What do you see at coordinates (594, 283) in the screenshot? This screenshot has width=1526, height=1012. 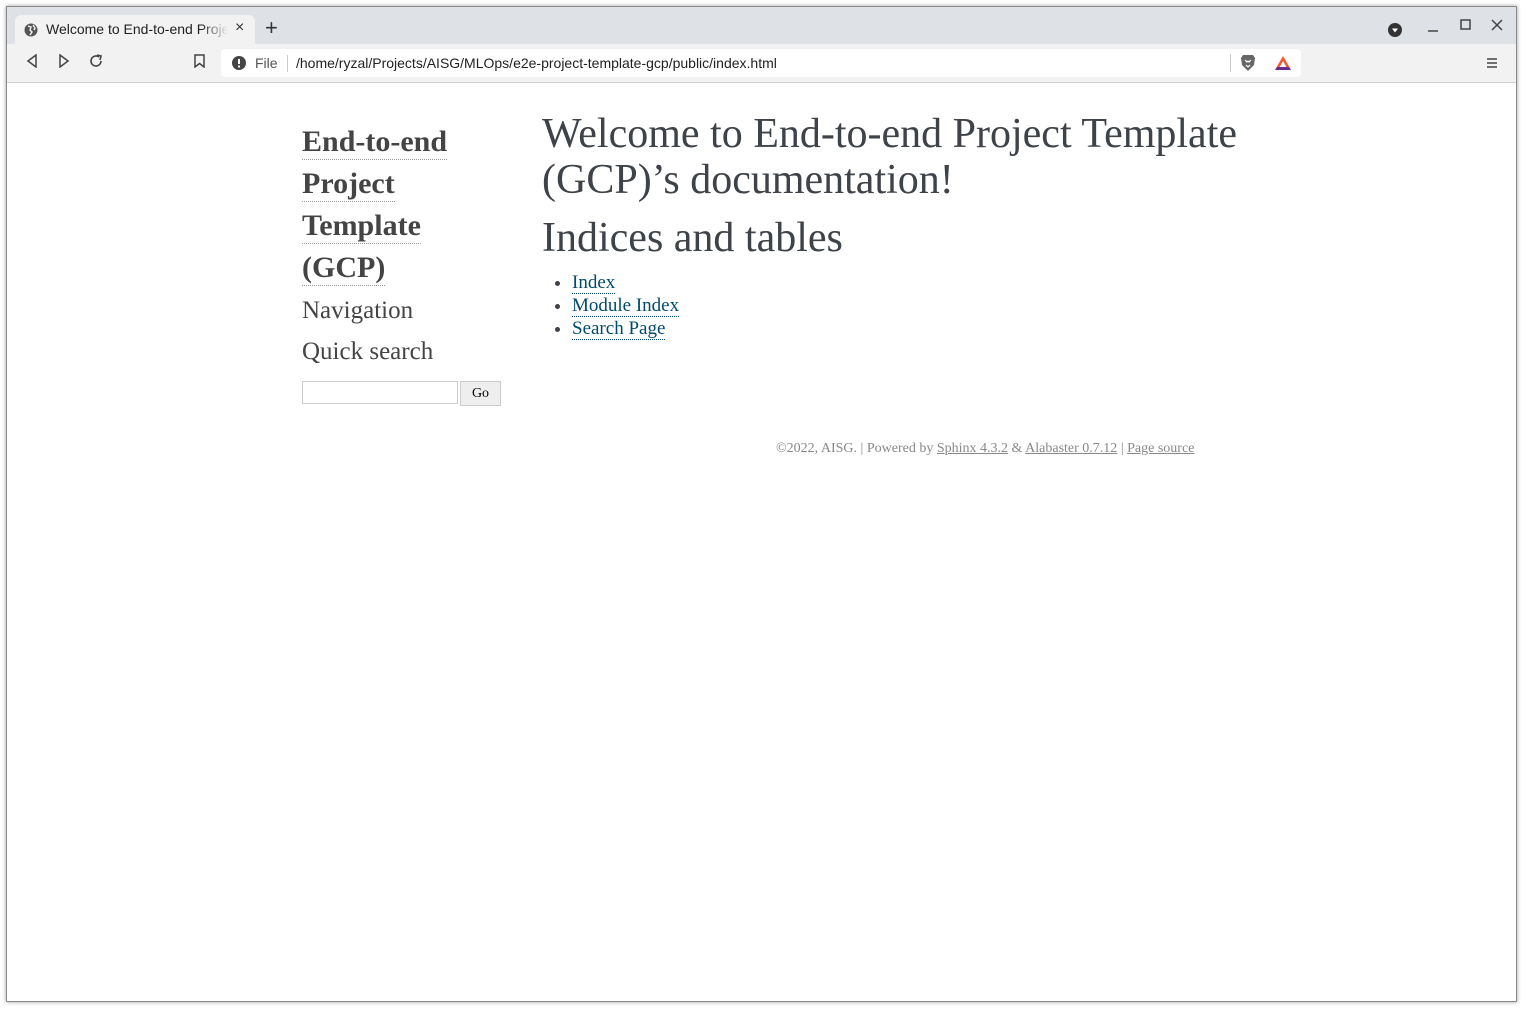 I see `index-link: Index` at bounding box center [594, 283].